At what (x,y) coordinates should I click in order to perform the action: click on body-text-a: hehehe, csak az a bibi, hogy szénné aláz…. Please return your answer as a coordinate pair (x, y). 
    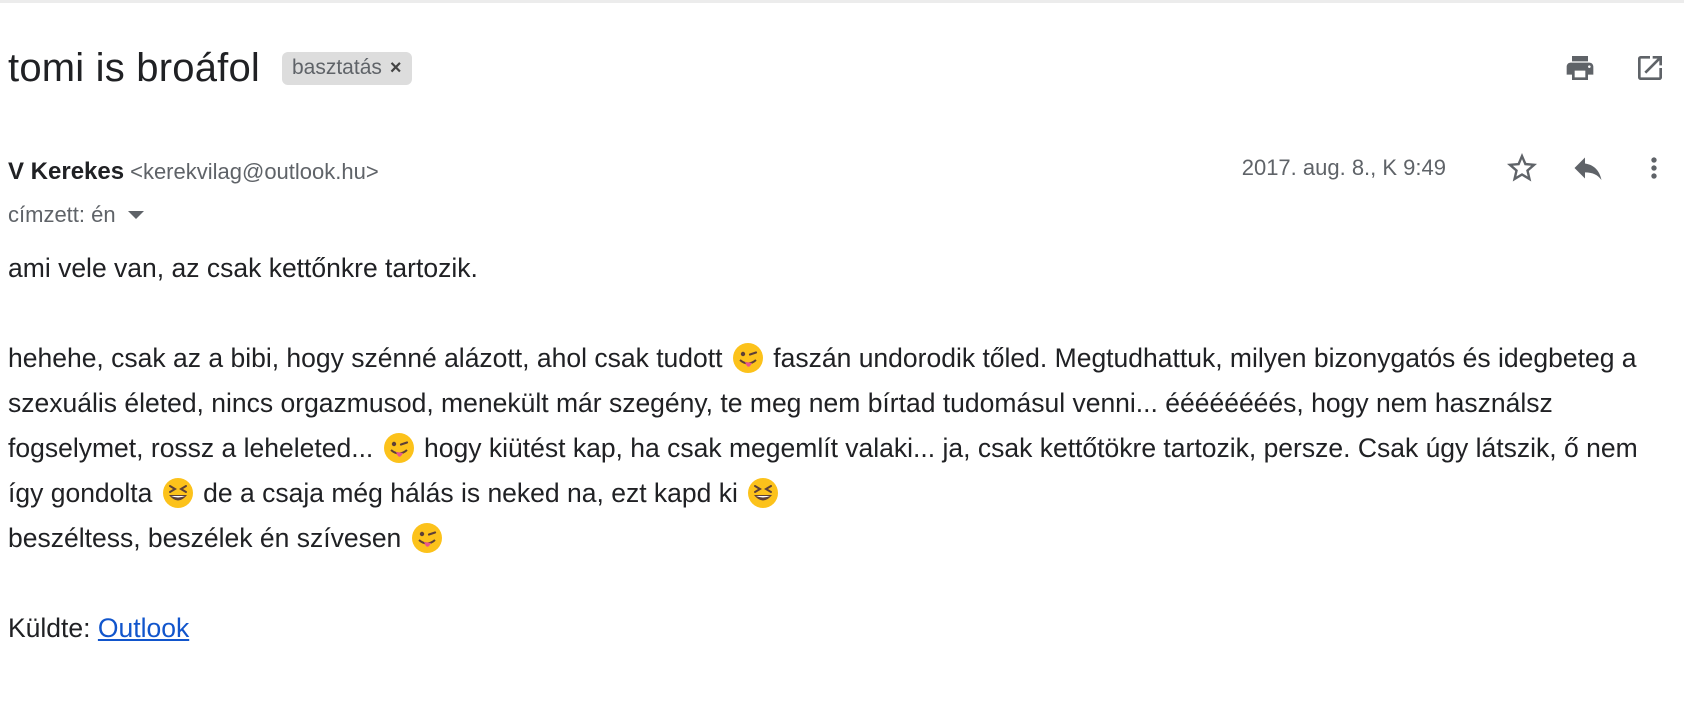
    Looking at the image, I should click on (365, 358).